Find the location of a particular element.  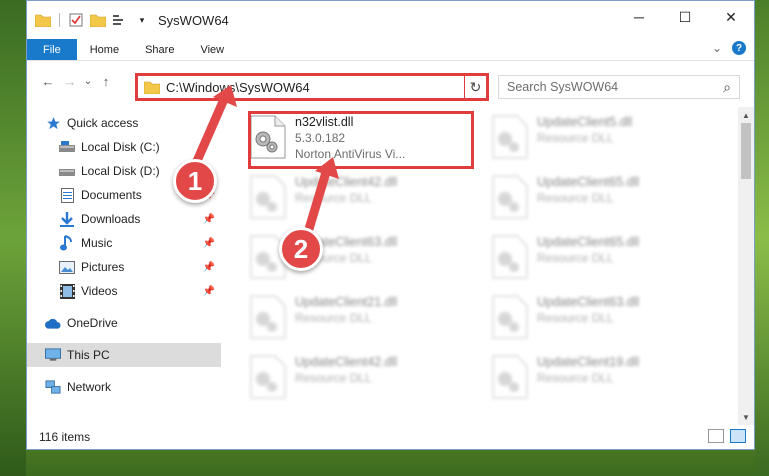

sidebar-item-quick-access: Quick access is located at coordinates (124, 123).